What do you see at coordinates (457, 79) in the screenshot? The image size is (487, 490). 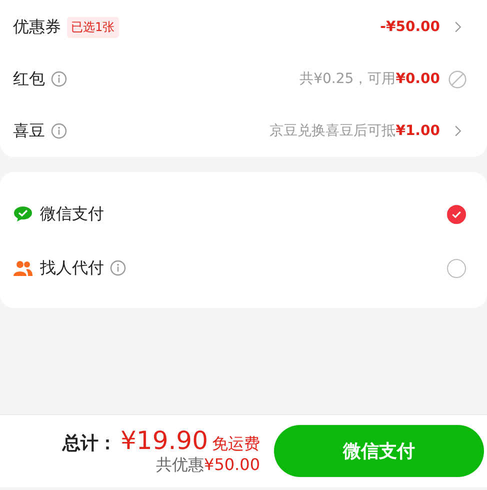 I see `unavailable-icon` at bounding box center [457, 79].